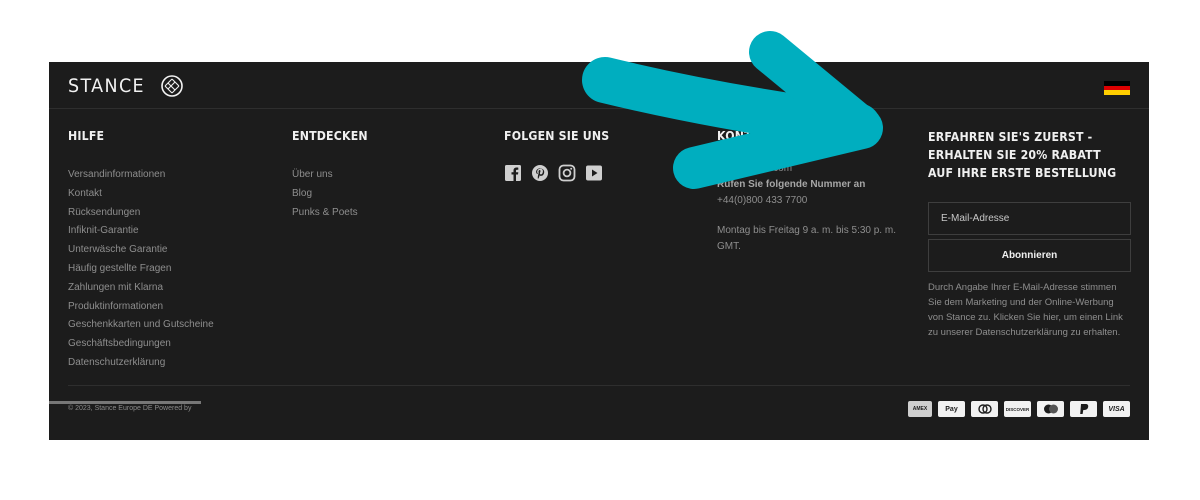 The image size is (1200, 500). I want to click on help-link-gift-cards: Geschenkkarten und Gutscheine, so click(141, 325).